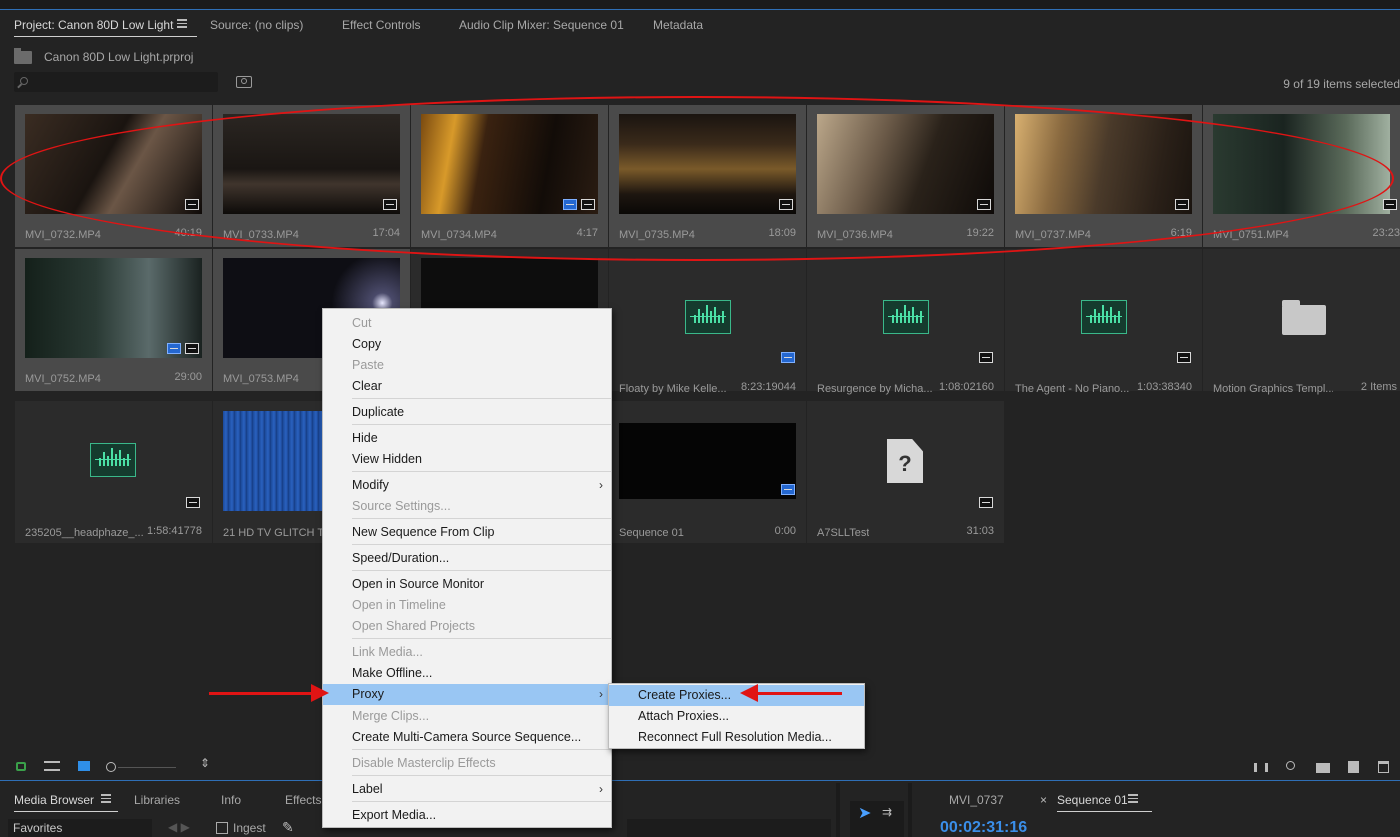  What do you see at coordinates (84, 766) in the screenshot?
I see `icon-view-icon` at bounding box center [84, 766].